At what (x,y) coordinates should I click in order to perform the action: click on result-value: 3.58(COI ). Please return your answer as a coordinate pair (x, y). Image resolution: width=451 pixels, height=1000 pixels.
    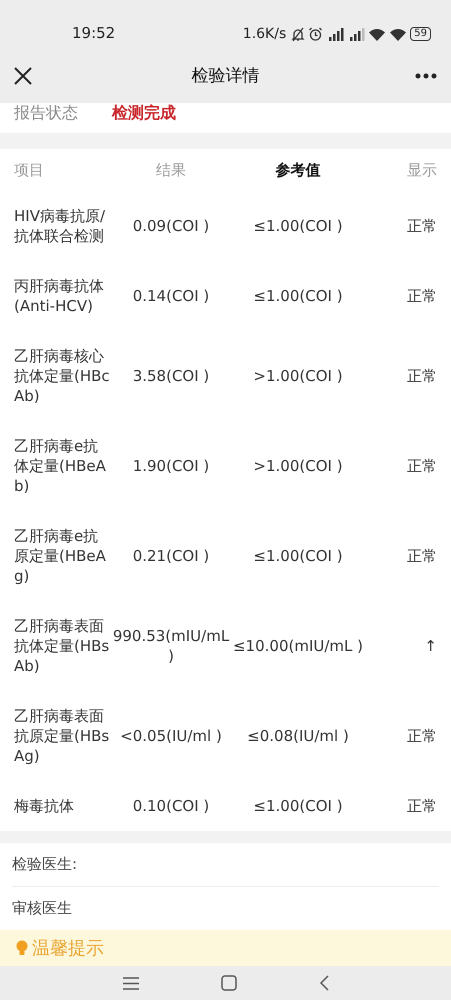
    Looking at the image, I should click on (171, 376).